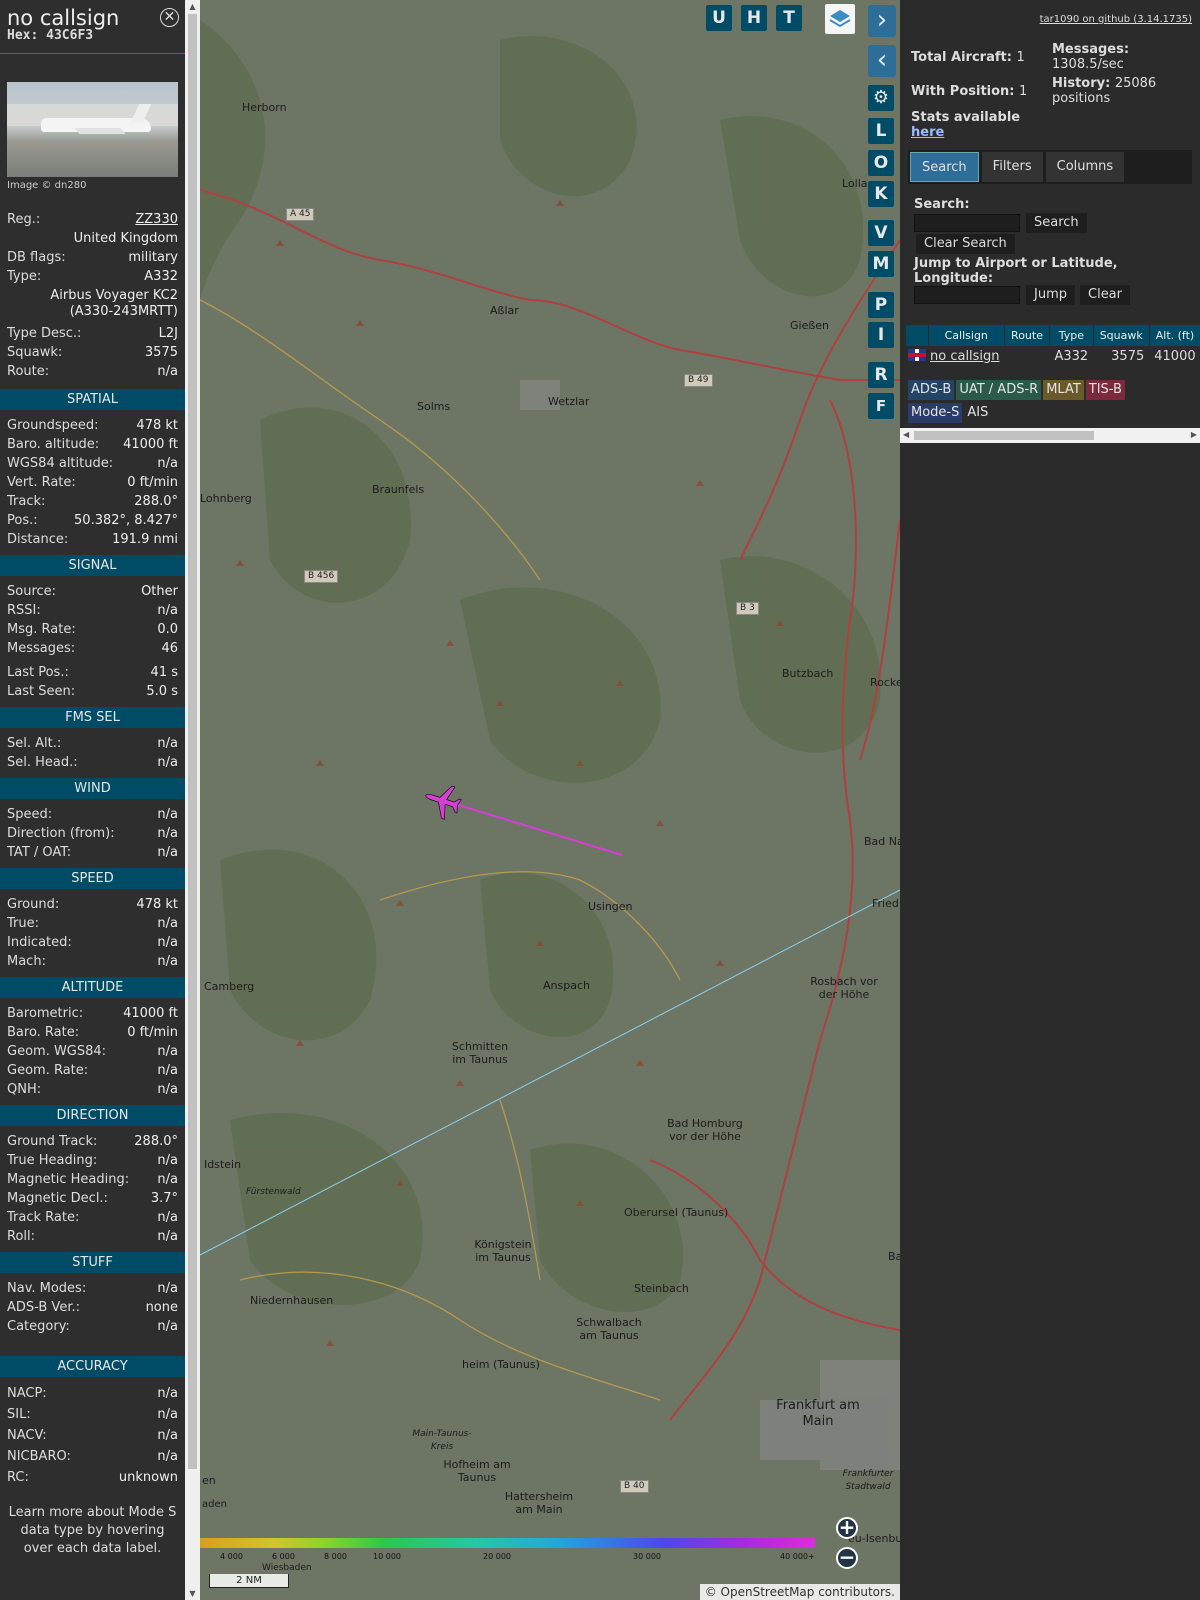 This screenshot has width=1200, height=1600. I want to click on info-label: RSSI:, so click(24, 610).